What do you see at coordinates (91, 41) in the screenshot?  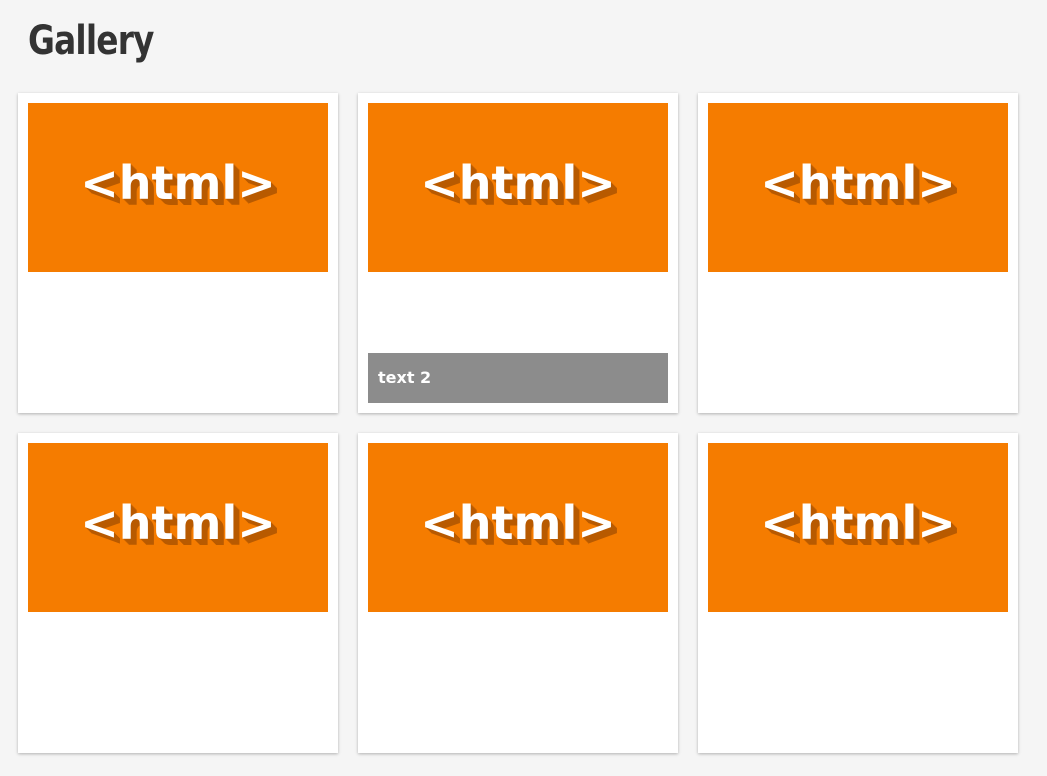 I see `page-title: Gallery` at bounding box center [91, 41].